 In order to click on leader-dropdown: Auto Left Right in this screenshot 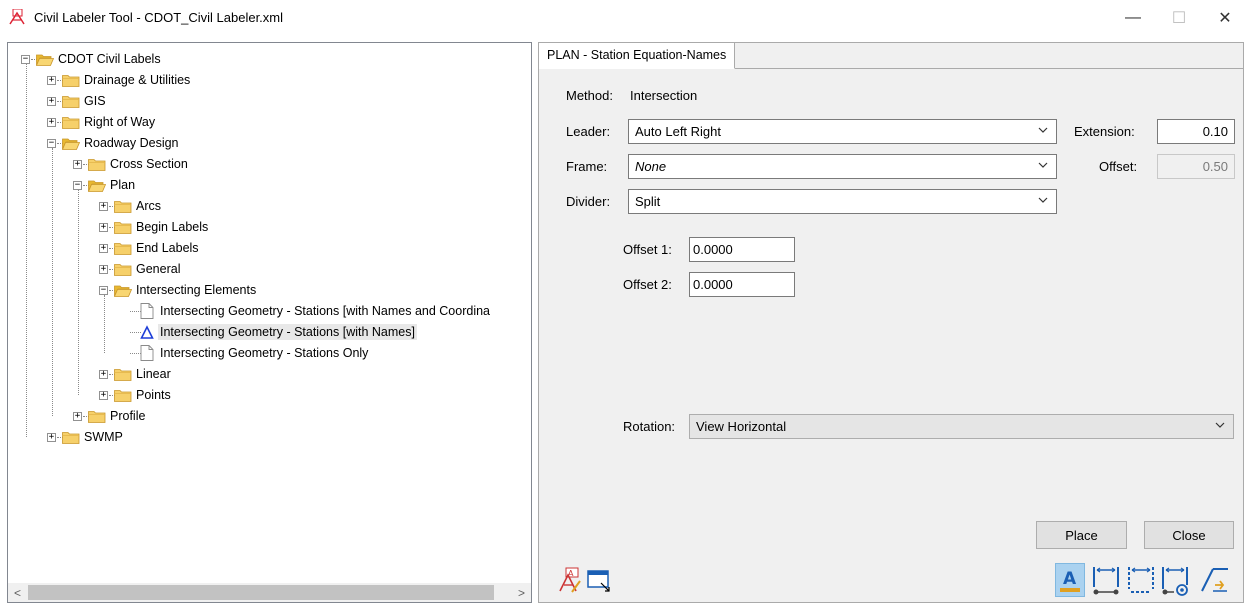, I will do `click(842, 131)`.